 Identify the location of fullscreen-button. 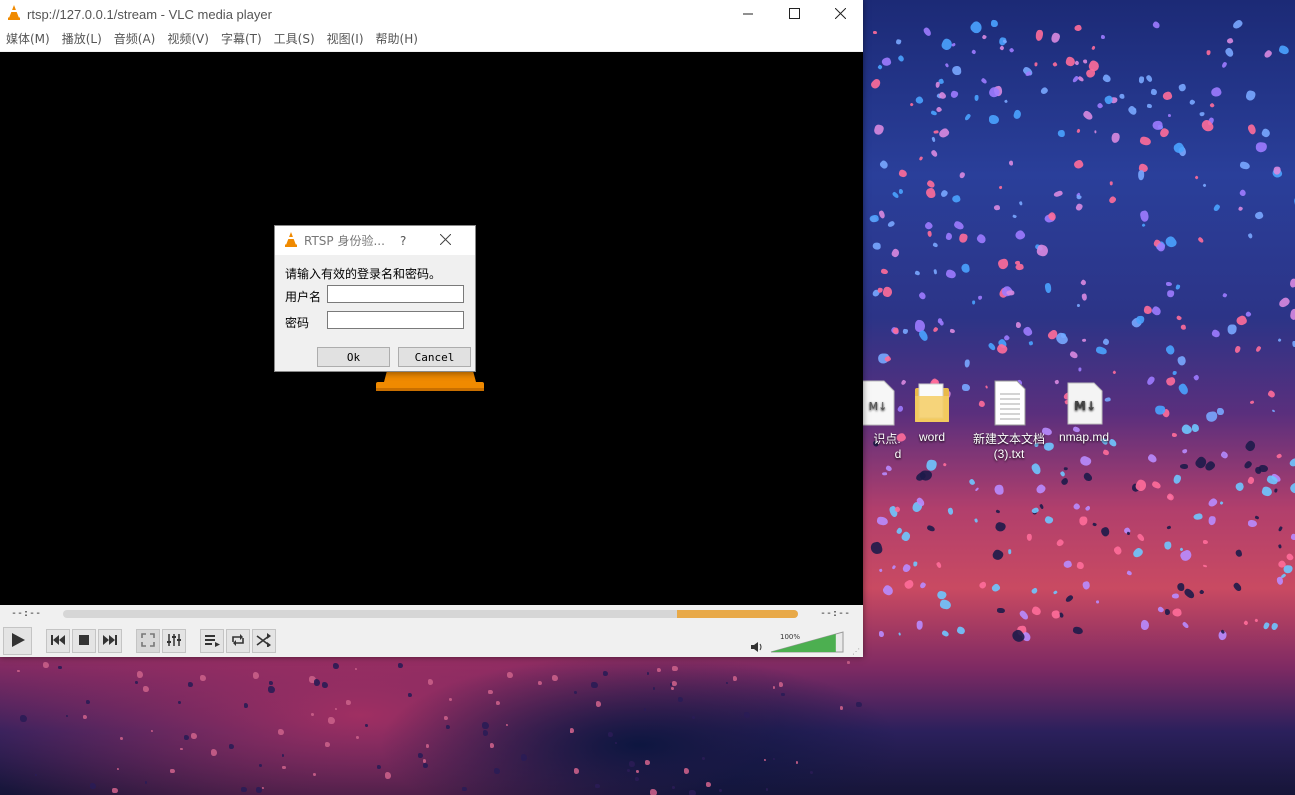
(148, 641).